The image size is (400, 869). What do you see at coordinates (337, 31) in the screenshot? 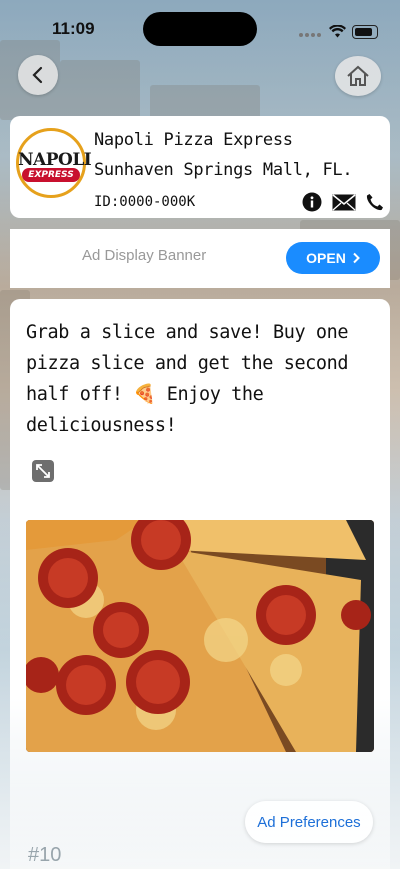
I see `wifi-icon` at bounding box center [337, 31].